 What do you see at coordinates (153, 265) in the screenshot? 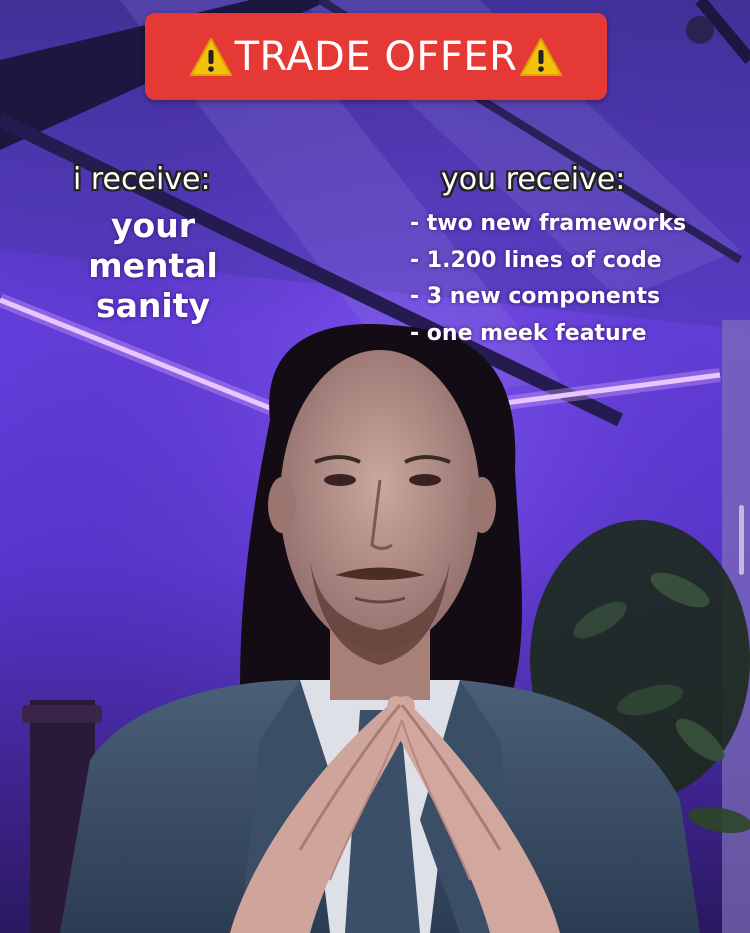
I see `i-receive-item: your mental sanity` at bounding box center [153, 265].